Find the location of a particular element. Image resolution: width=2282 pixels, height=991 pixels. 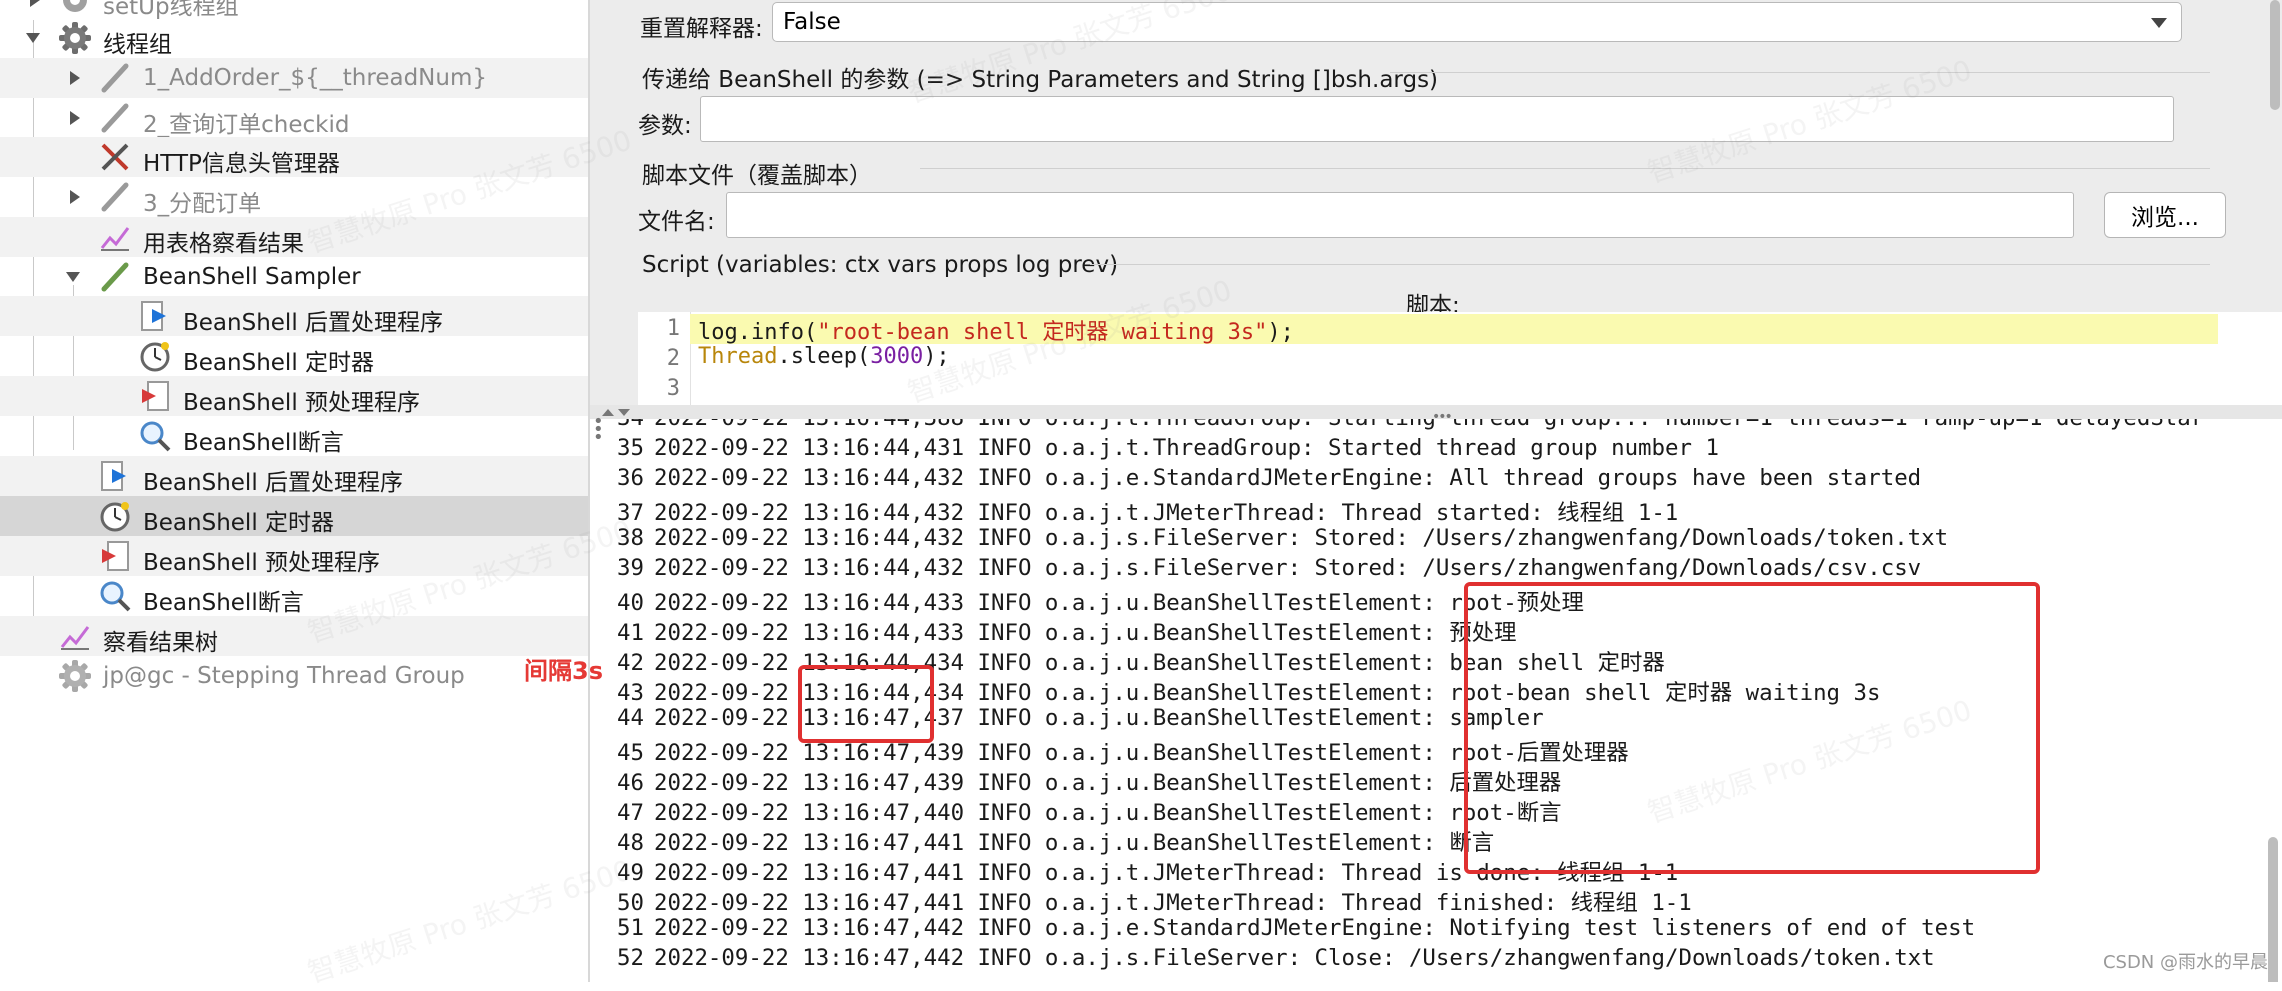

preprocessor-icon is located at coordinates (115, 556).